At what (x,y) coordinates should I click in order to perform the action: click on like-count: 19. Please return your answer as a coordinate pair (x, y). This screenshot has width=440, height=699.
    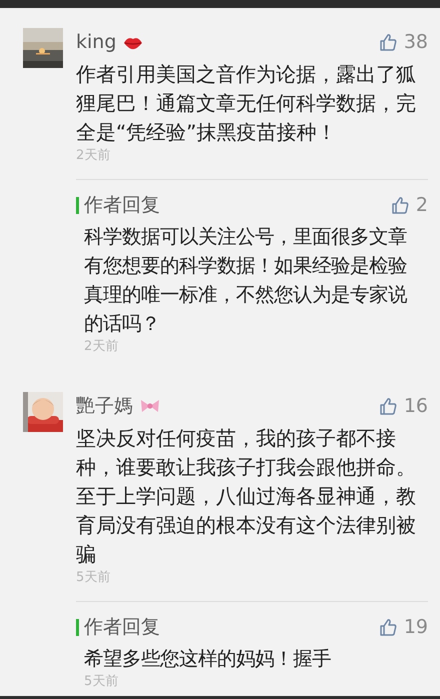
    Looking at the image, I should click on (416, 627).